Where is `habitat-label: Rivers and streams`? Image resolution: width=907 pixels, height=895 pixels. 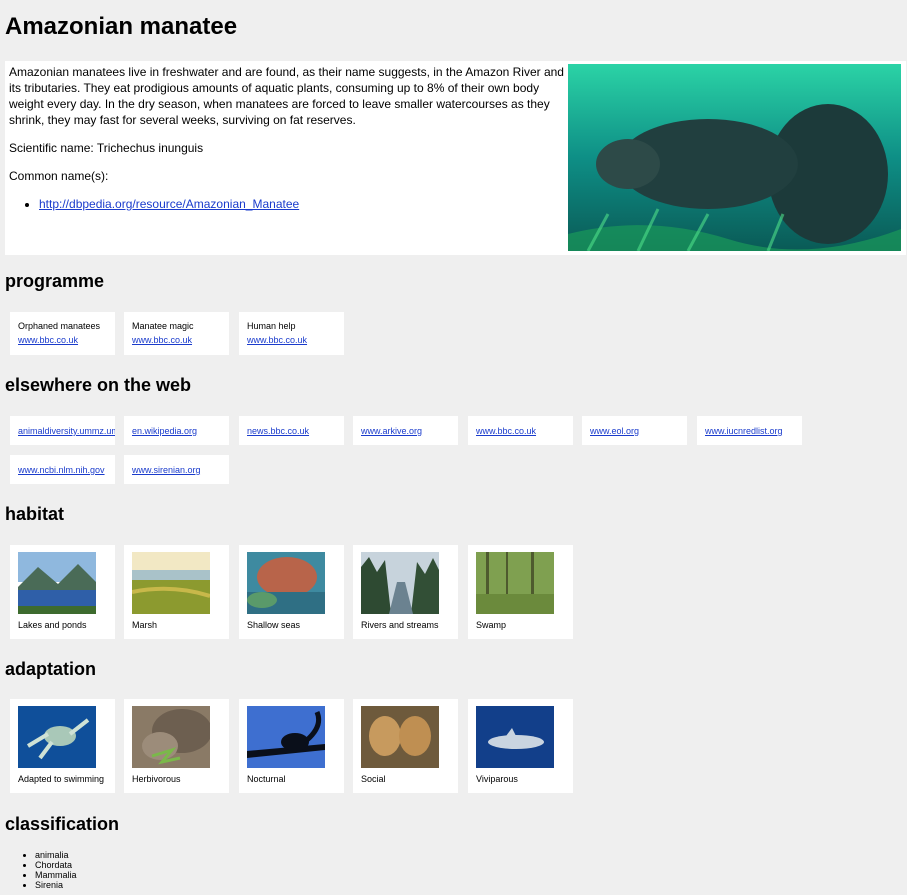 habitat-label: Rivers and streams is located at coordinates (400, 625).